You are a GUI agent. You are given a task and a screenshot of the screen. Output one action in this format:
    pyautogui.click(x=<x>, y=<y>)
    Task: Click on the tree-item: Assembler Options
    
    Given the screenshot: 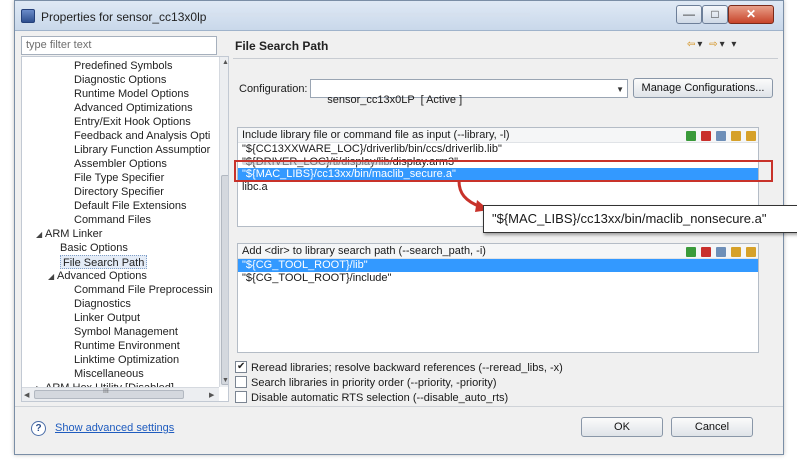 What is the action you would take?
    pyautogui.click(x=120, y=164)
    